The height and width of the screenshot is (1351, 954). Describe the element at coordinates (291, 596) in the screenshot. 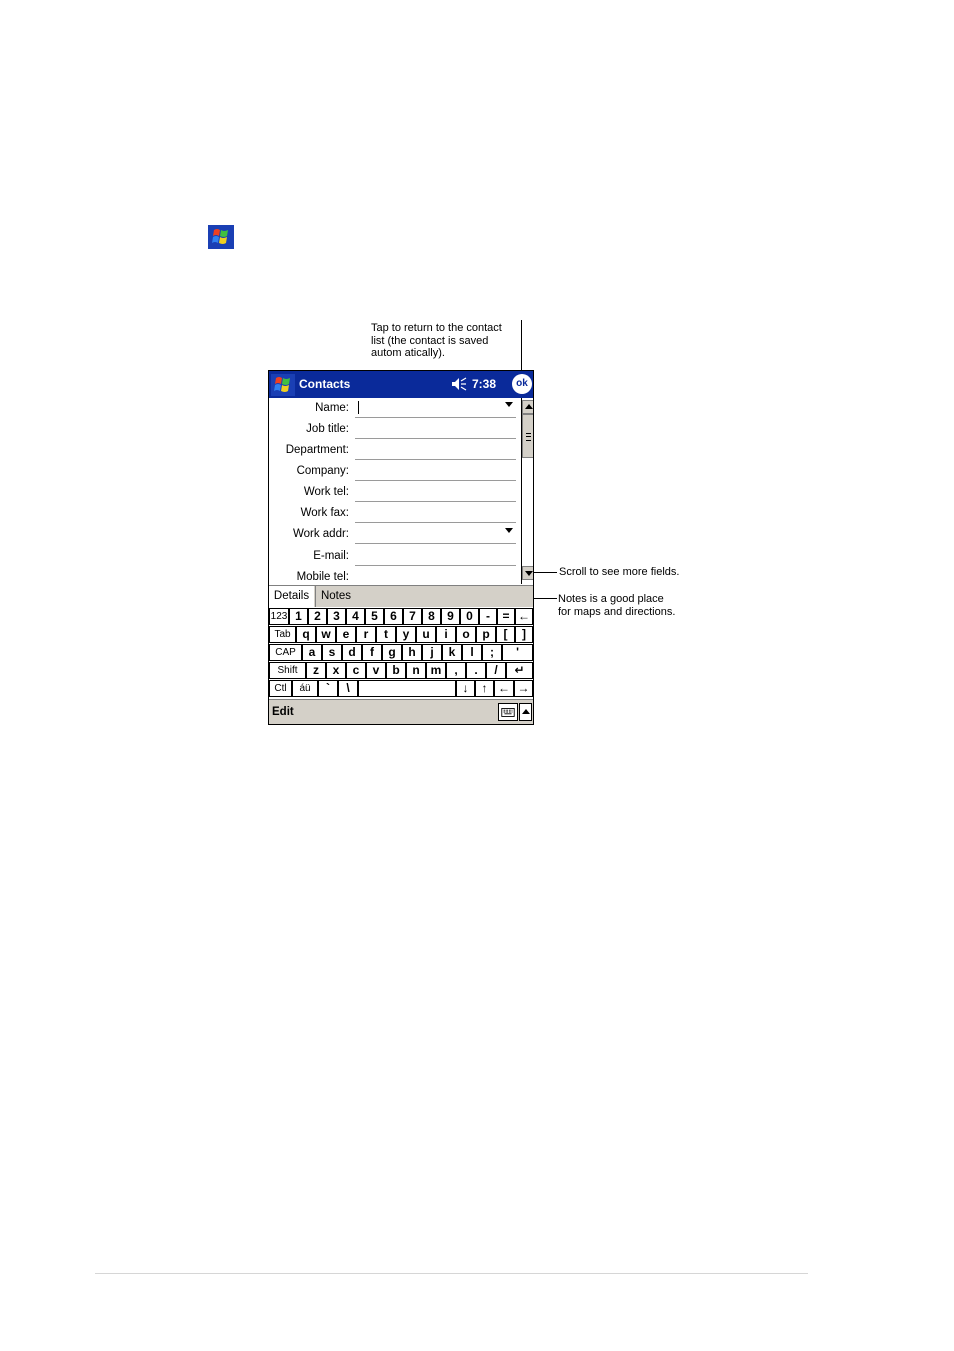

I see `tab-details: Details` at that location.